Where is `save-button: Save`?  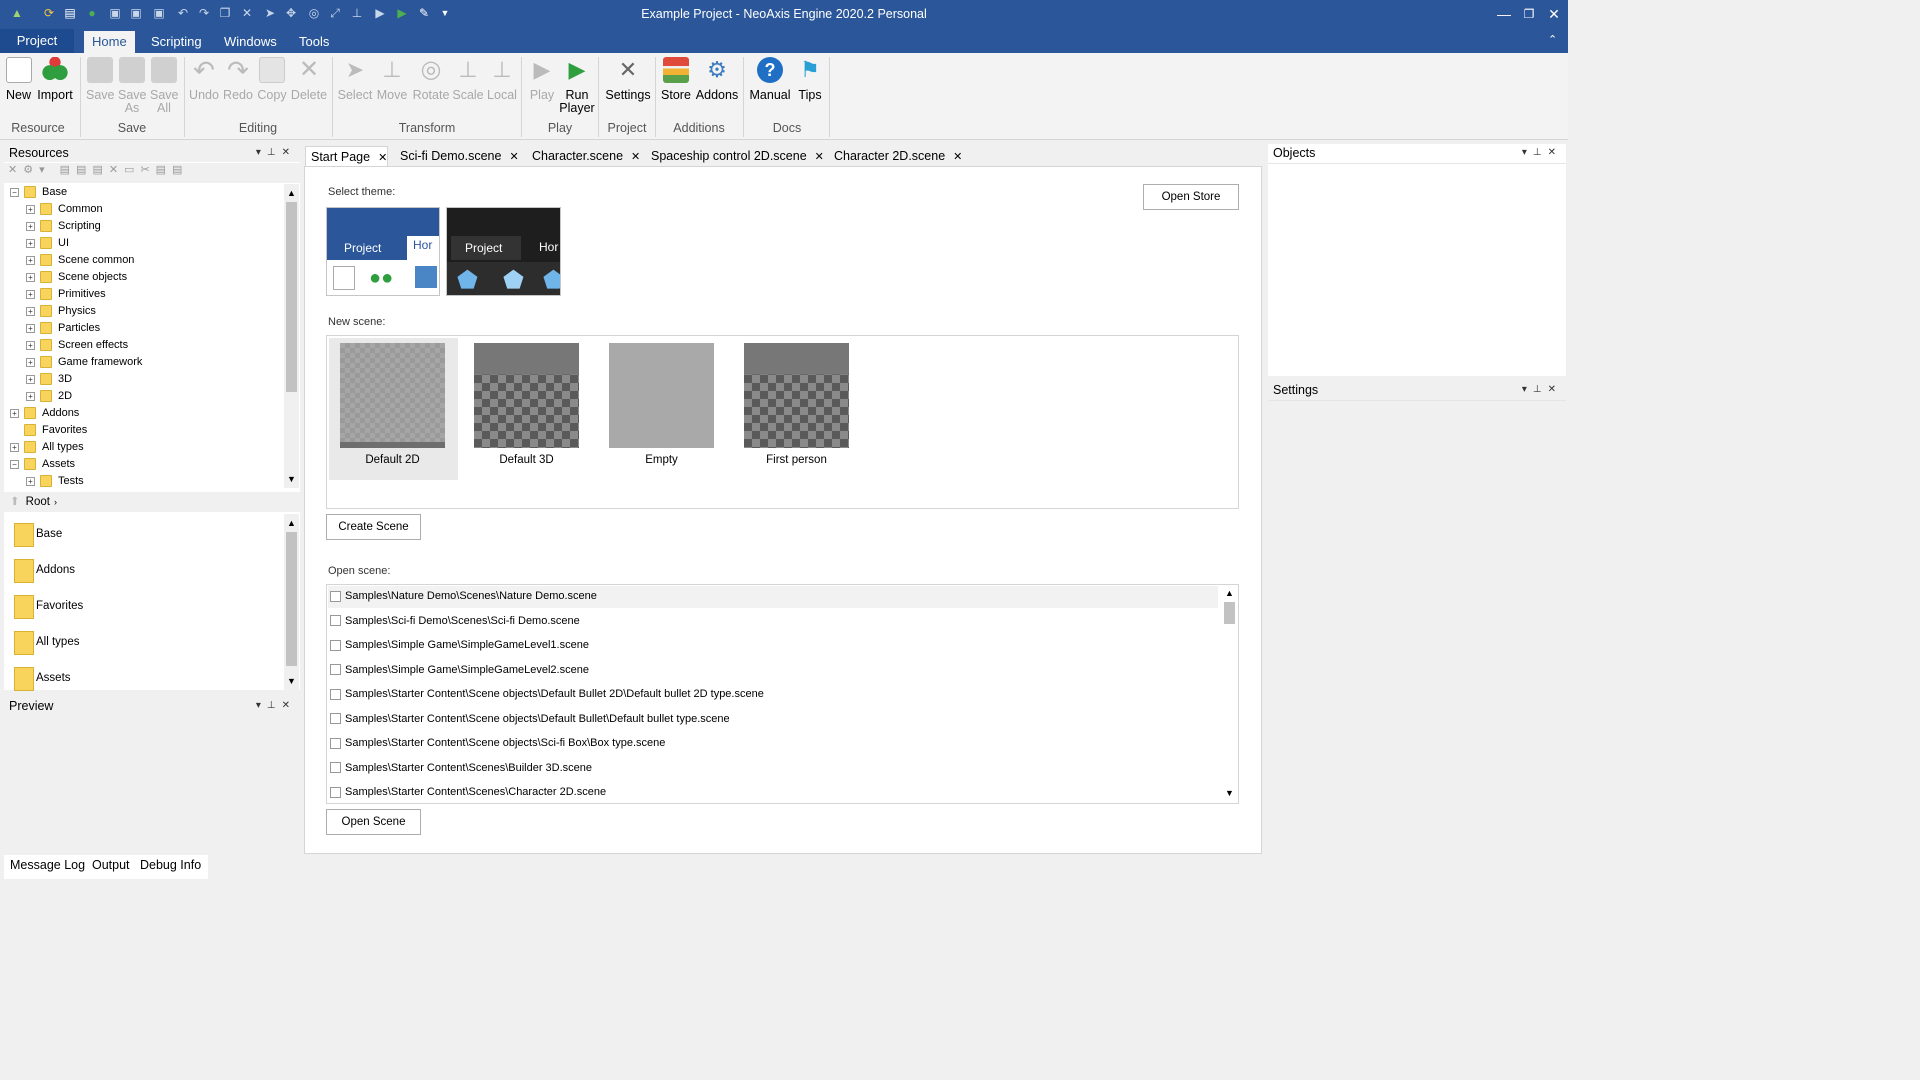
save-button: Save is located at coordinates (100, 79).